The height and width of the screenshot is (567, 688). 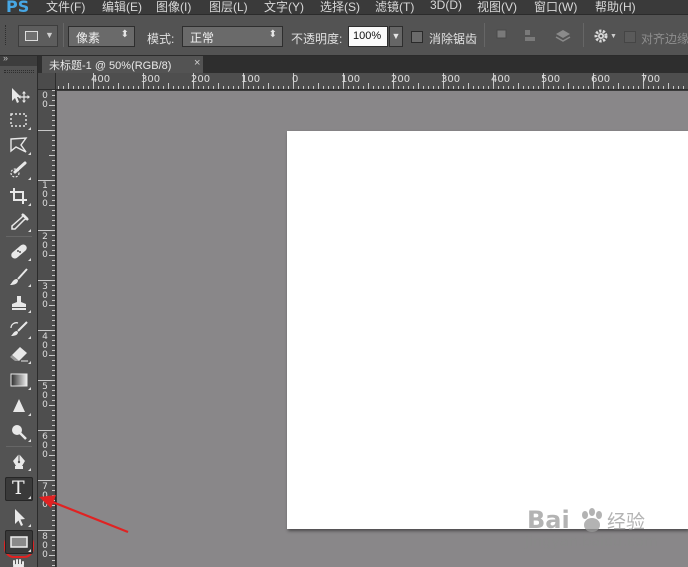 What do you see at coordinates (317, 39) in the screenshot?
I see `opacity-label: 不透明度:` at bounding box center [317, 39].